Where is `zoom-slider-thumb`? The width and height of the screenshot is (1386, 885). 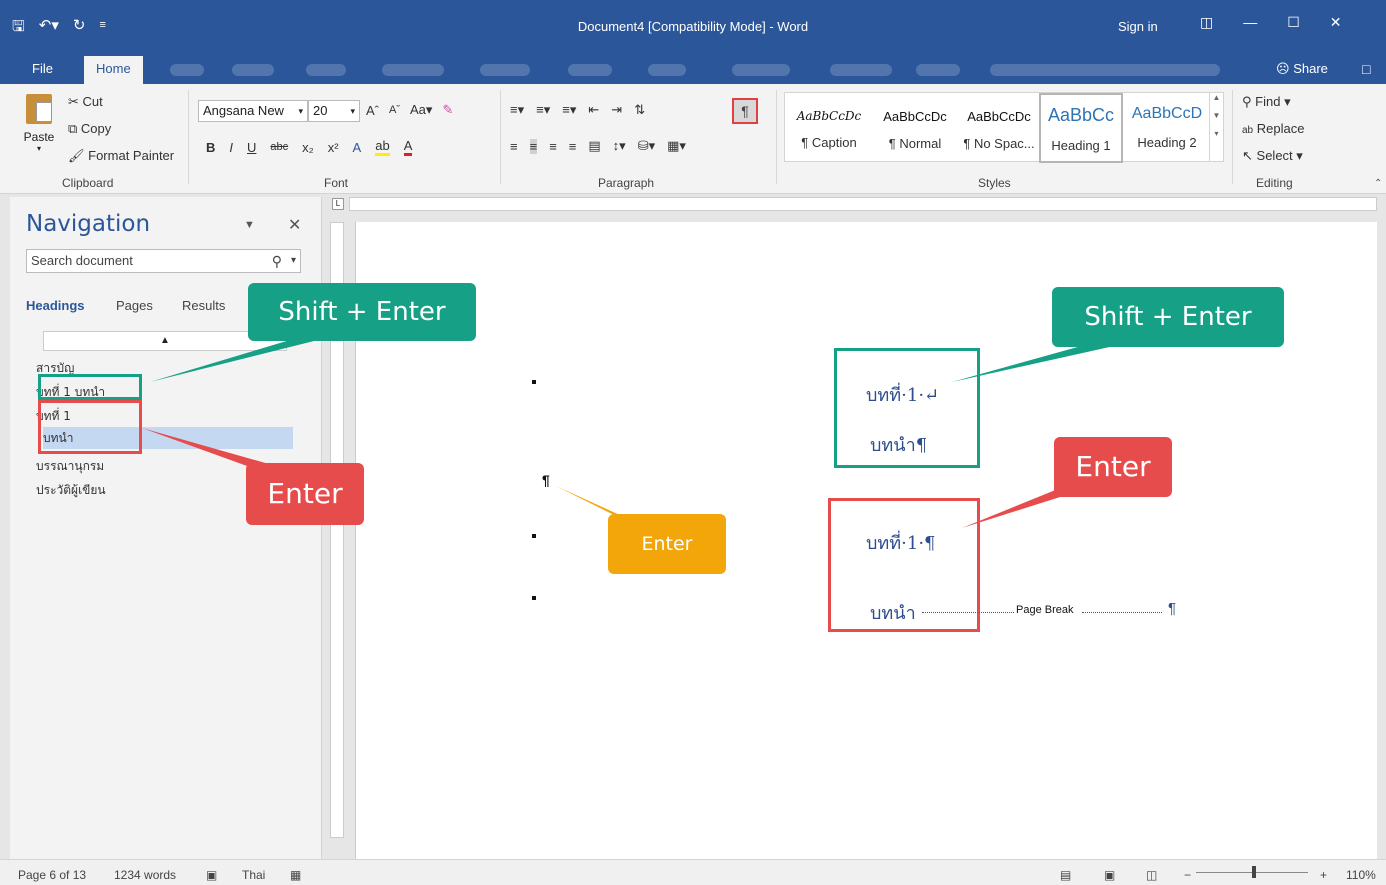 zoom-slider-thumb is located at coordinates (1254, 872).